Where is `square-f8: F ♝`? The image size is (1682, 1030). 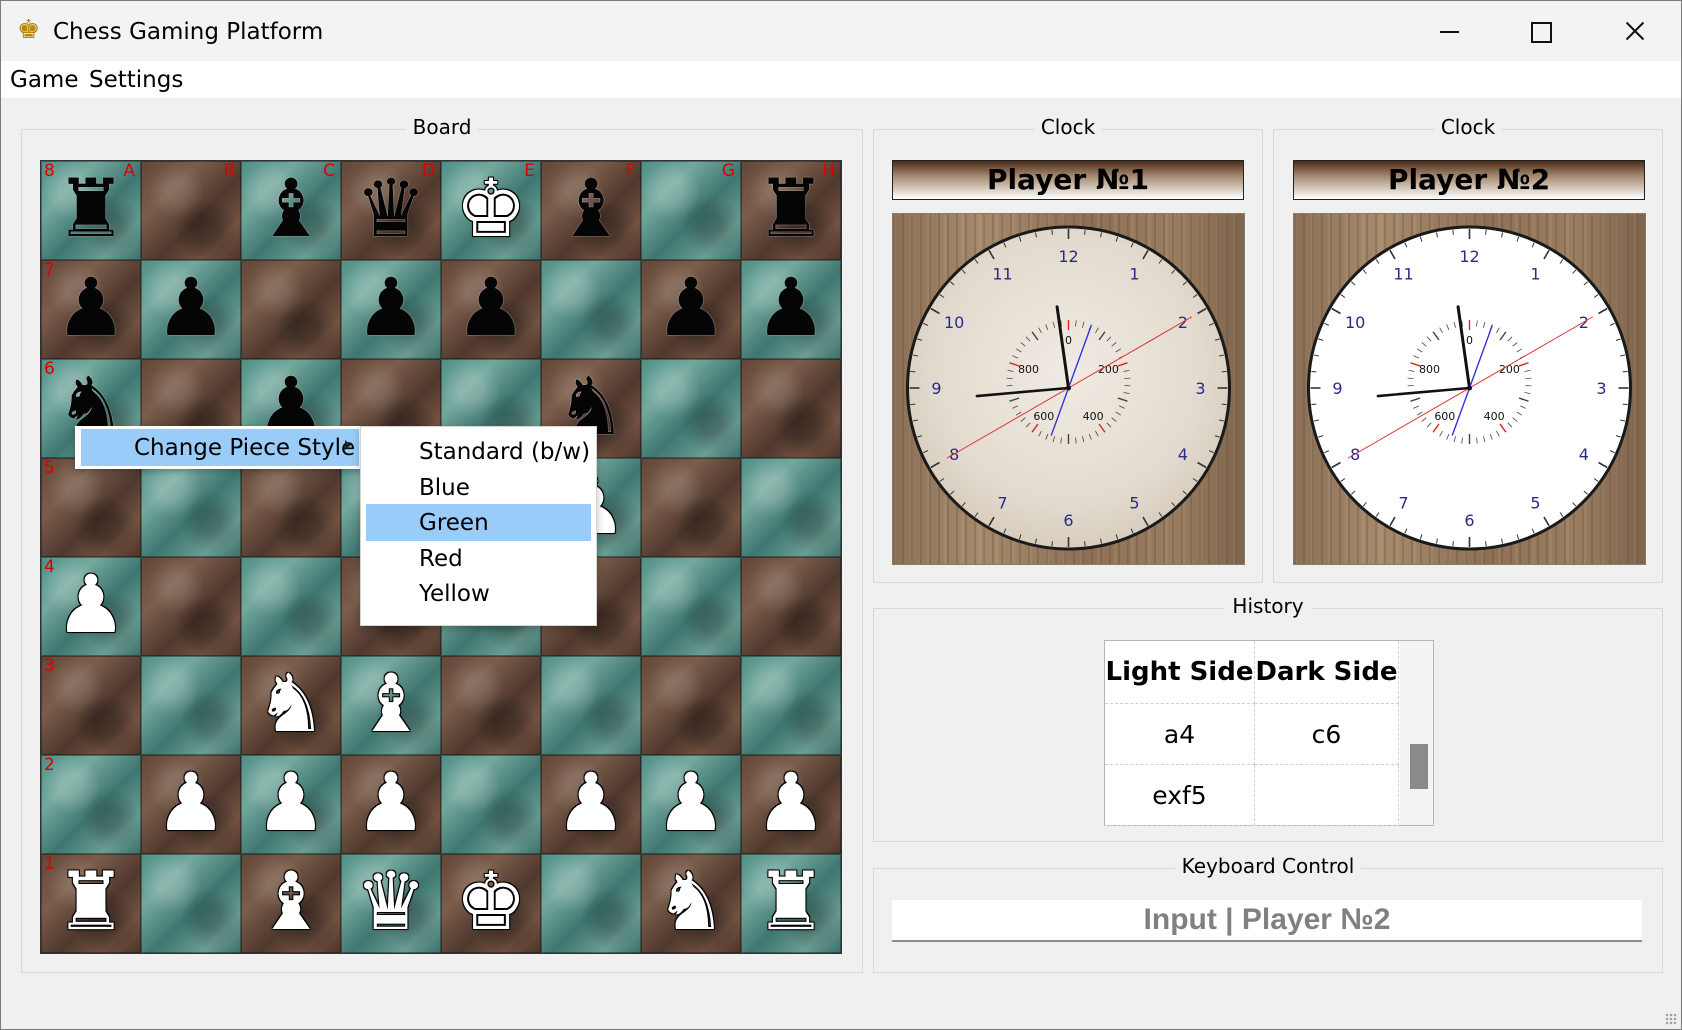
square-f8: F ♝ is located at coordinates (591, 210).